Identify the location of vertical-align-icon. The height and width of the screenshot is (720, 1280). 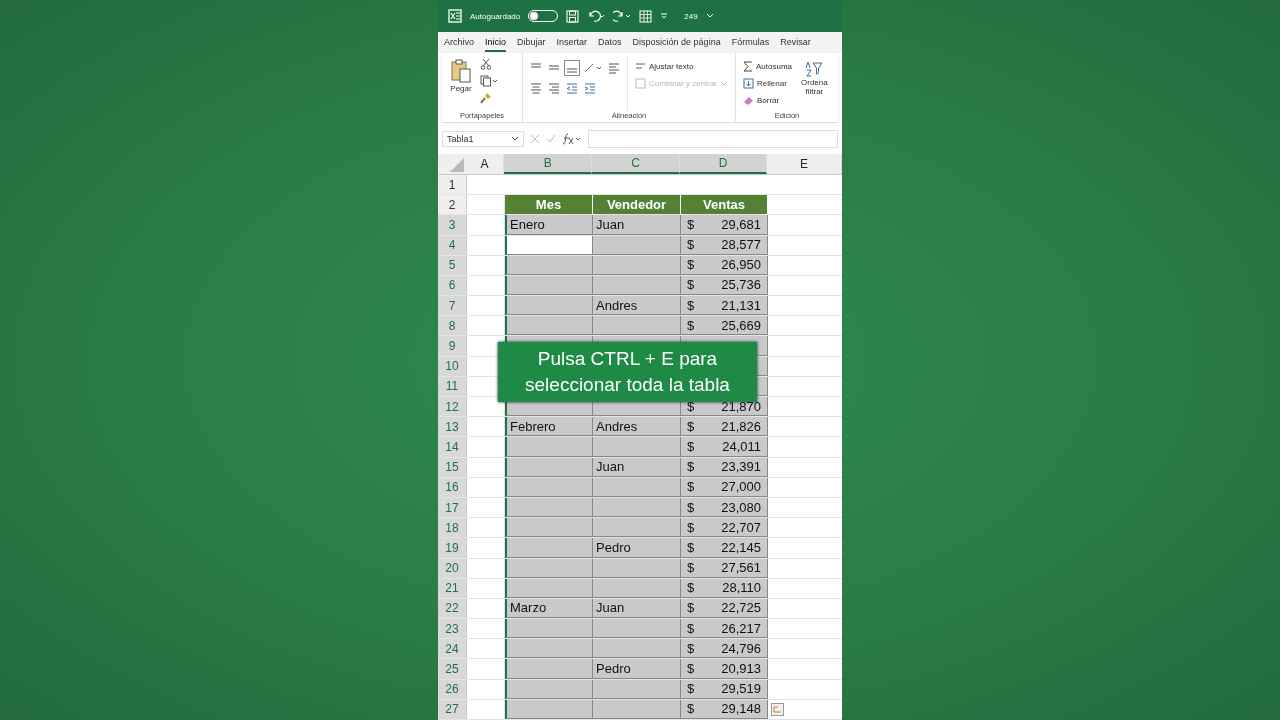
(572, 68).